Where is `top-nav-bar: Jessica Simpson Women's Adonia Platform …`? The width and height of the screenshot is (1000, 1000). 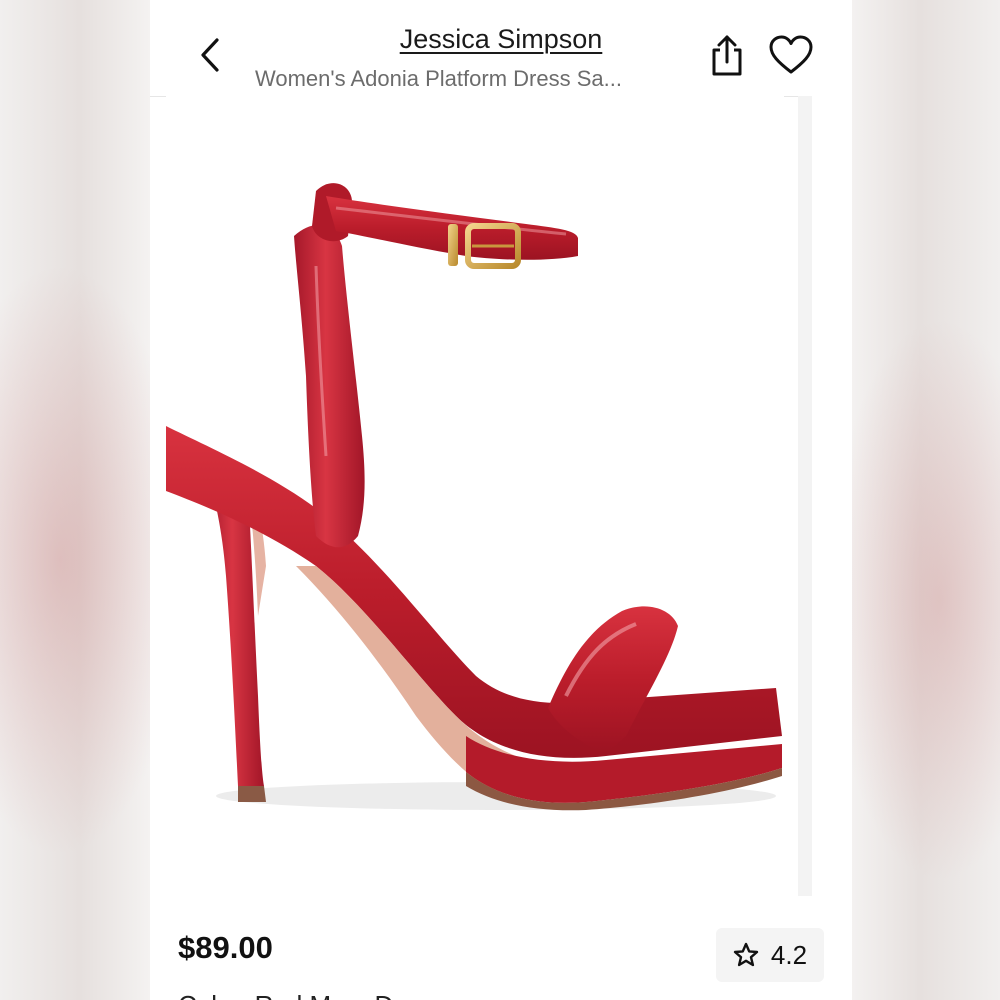
top-nav-bar: Jessica Simpson Women's Adonia Platform … is located at coordinates (501, 48).